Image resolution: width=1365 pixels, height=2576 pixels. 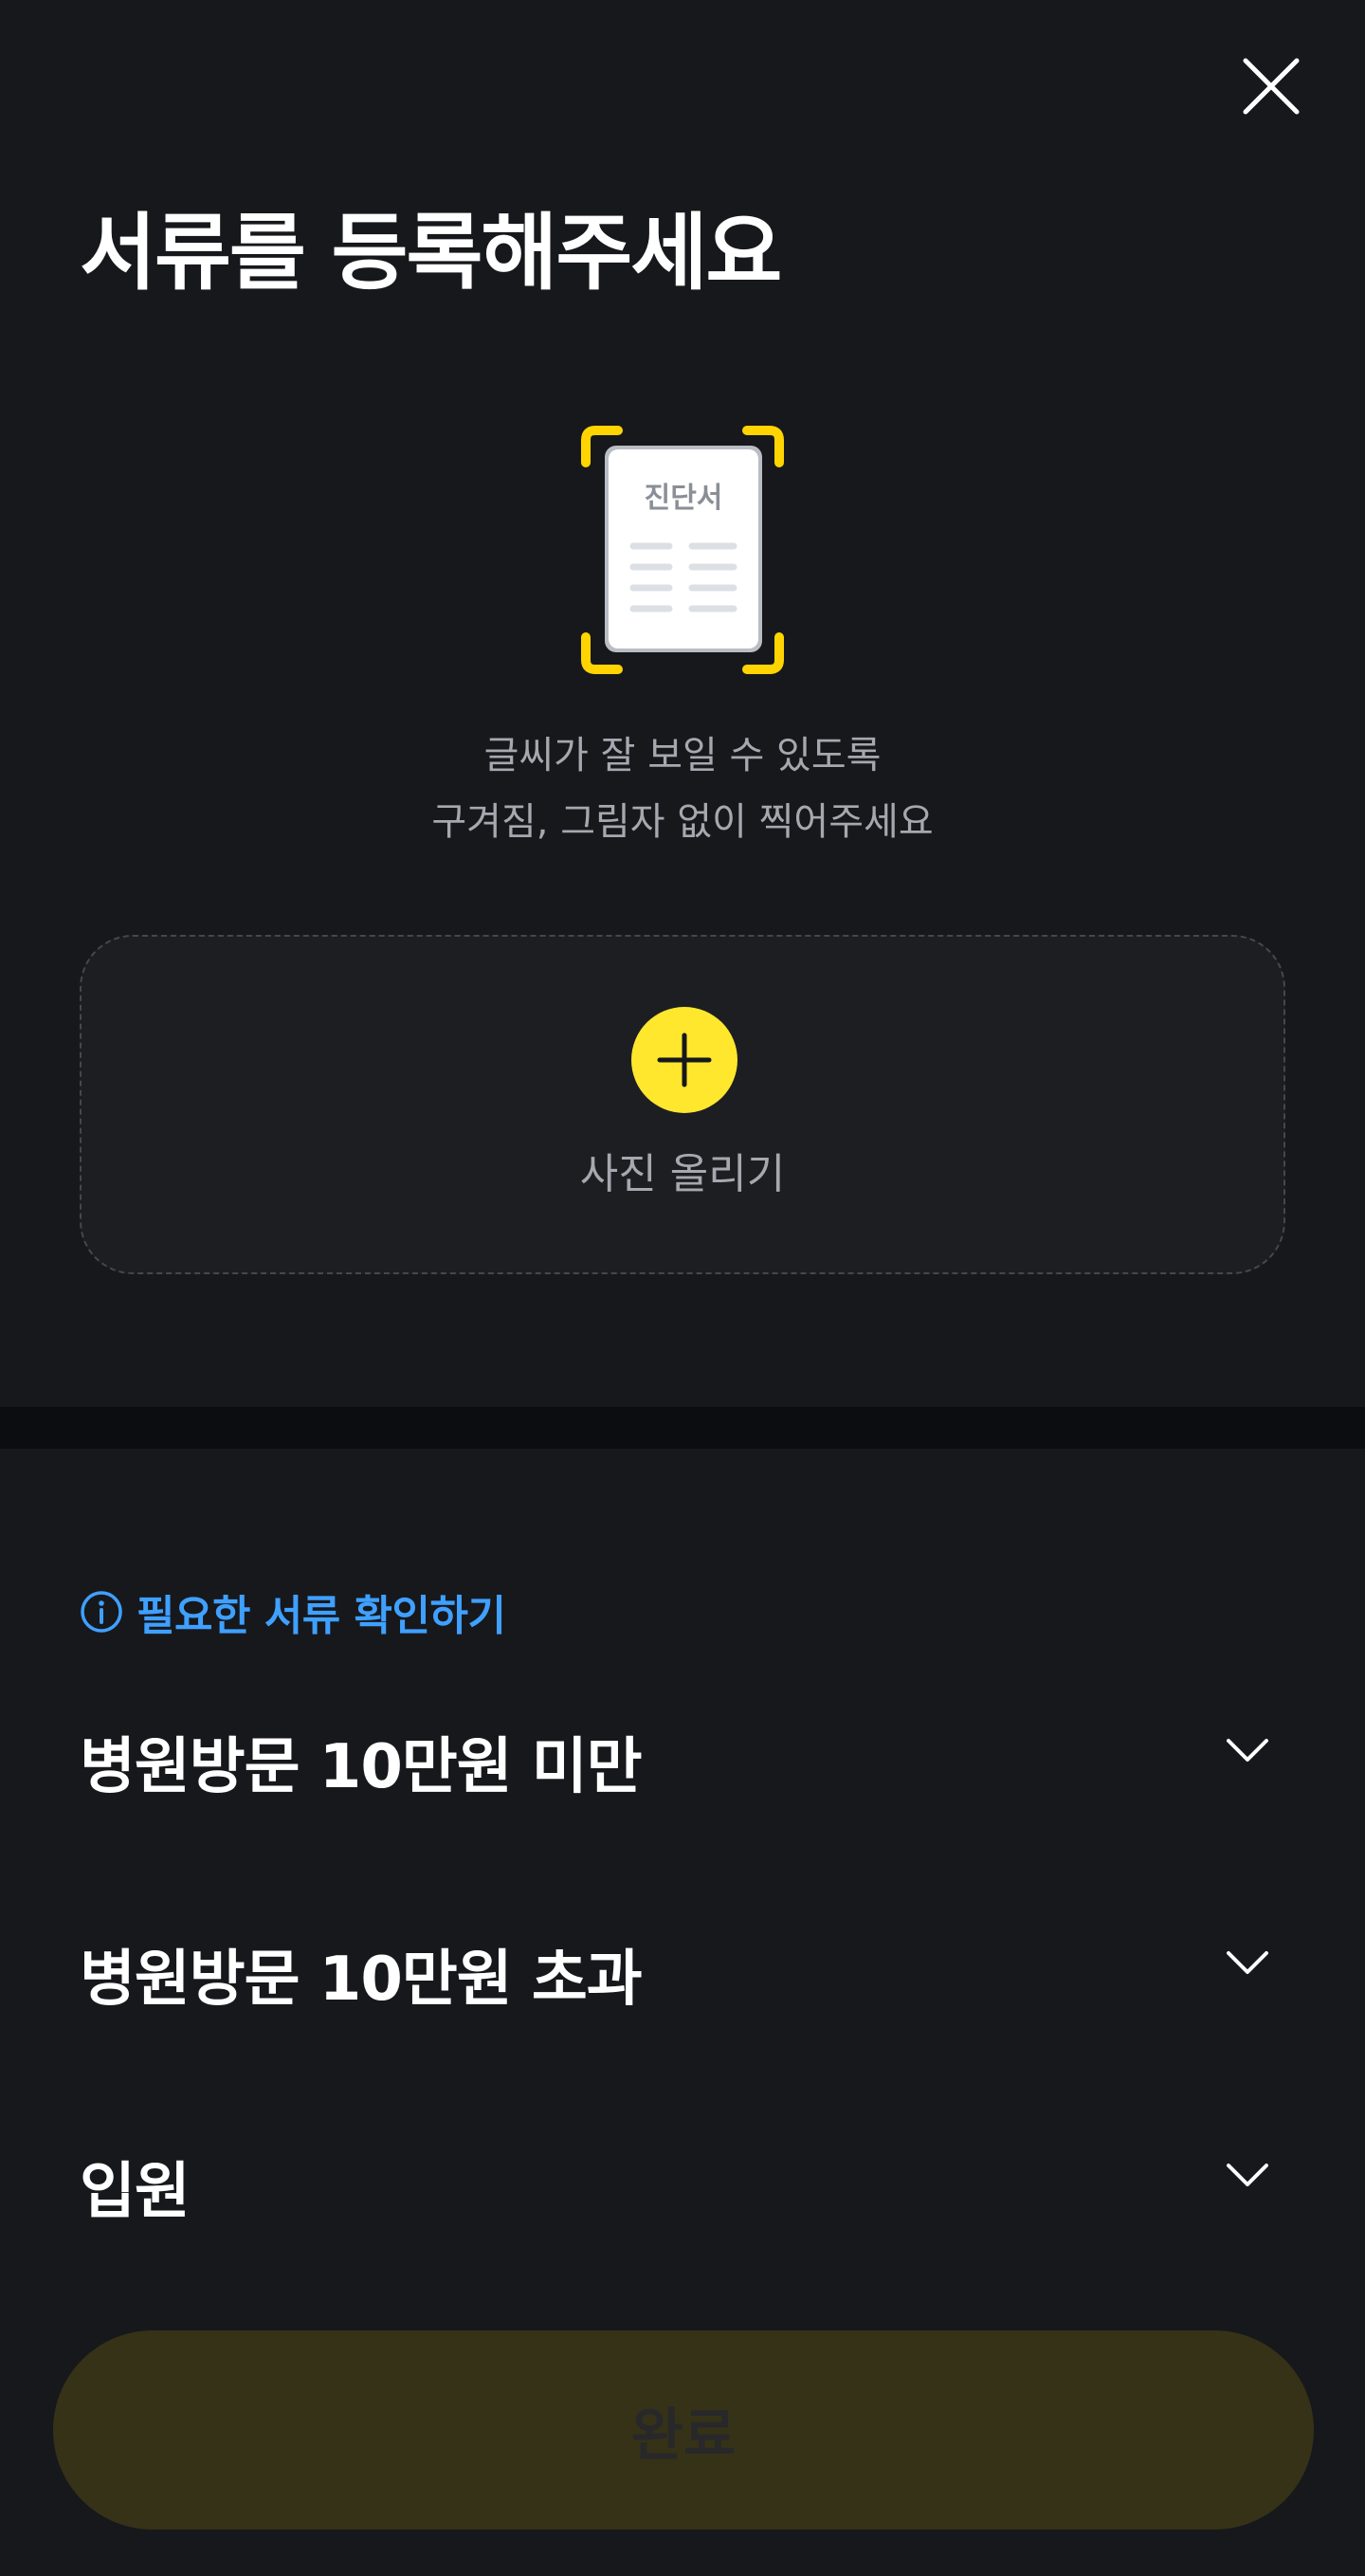 I want to click on upload-plus-button, so click(x=684, y=1060).